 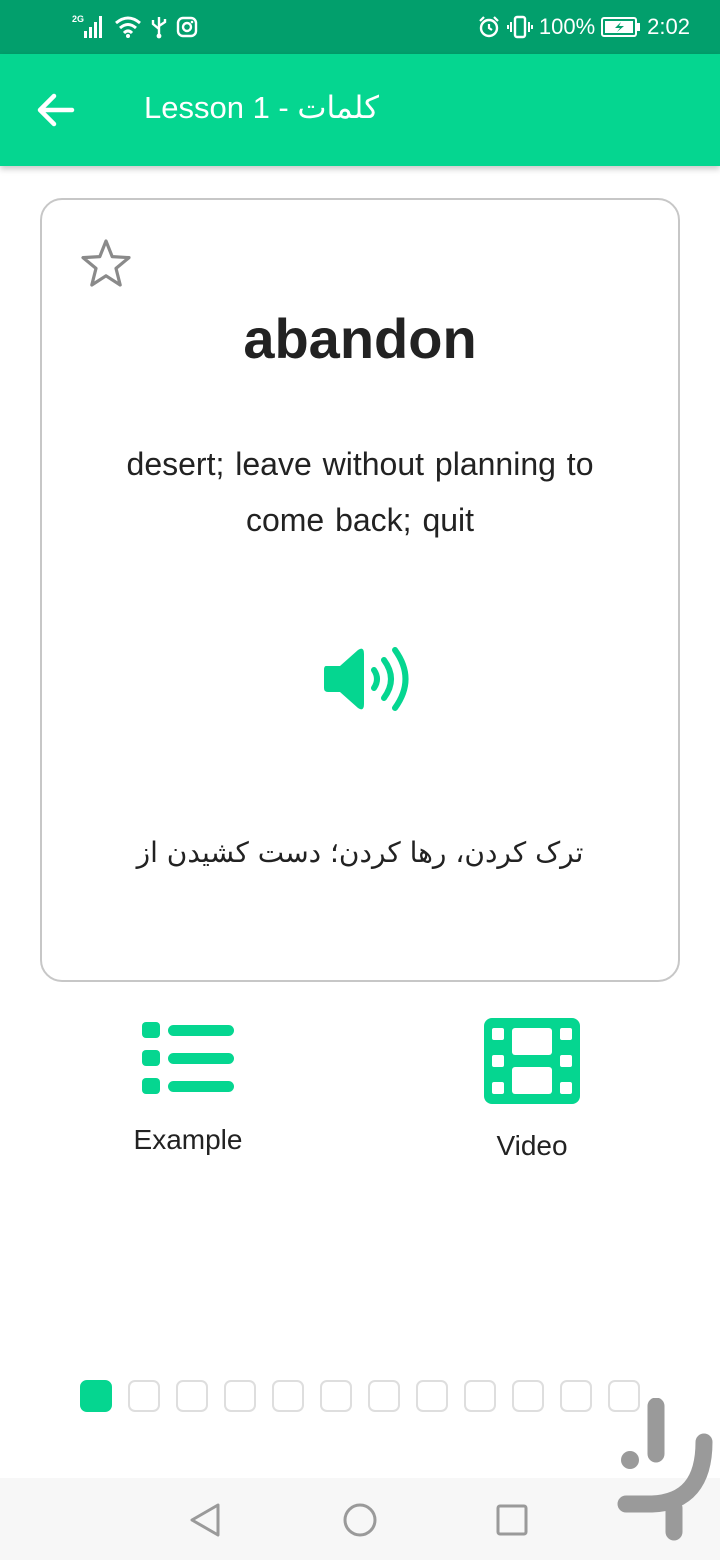 I want to click on status-left-icons: 2G, so click(x=135, y=27).